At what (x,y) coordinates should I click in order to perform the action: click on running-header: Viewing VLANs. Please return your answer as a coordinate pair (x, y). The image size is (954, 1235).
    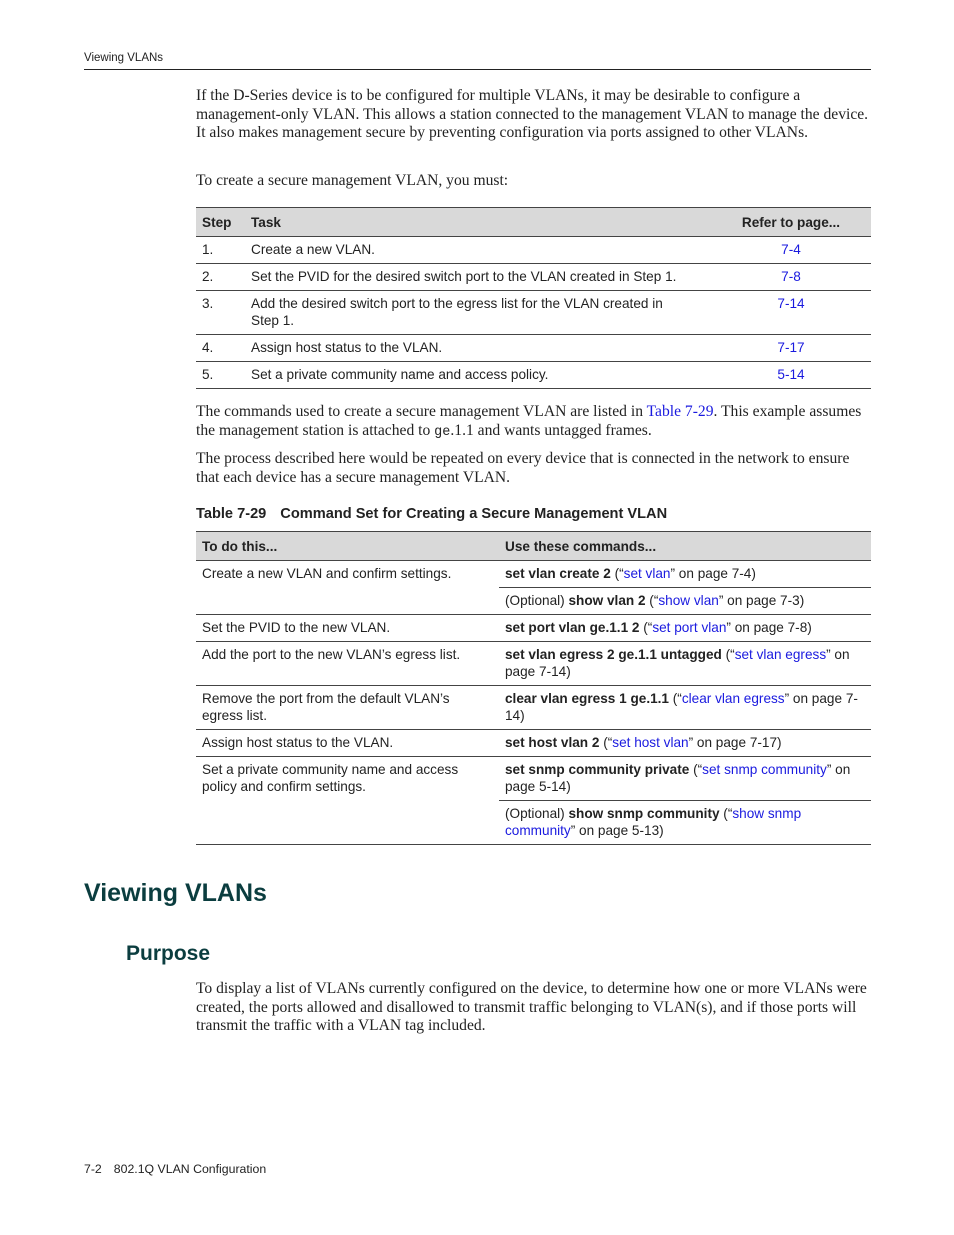
    Looking at the image, I should click on (124, 58).